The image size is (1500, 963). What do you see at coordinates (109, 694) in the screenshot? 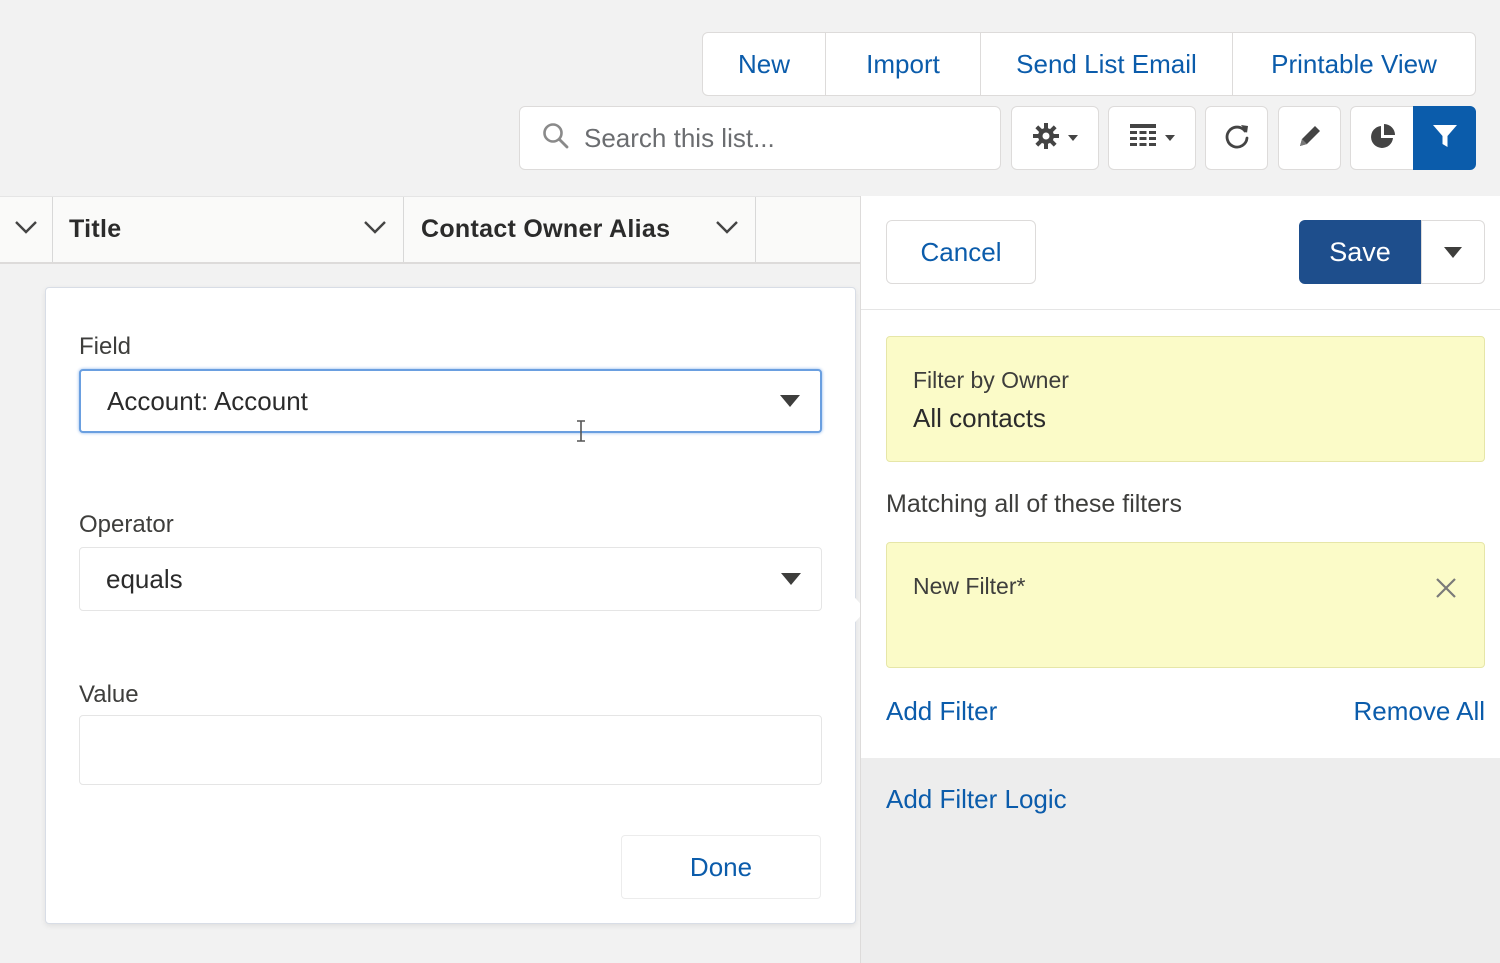
I see `value-label: Value` at bounding box center [109, 694].